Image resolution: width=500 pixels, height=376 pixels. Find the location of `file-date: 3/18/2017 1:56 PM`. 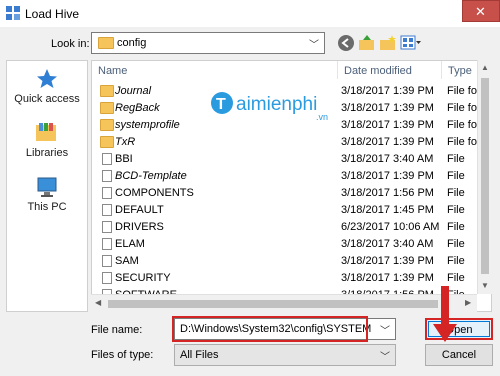

file-date: 3/18/2017 1:56 PM is located at coordinates (387, 193).